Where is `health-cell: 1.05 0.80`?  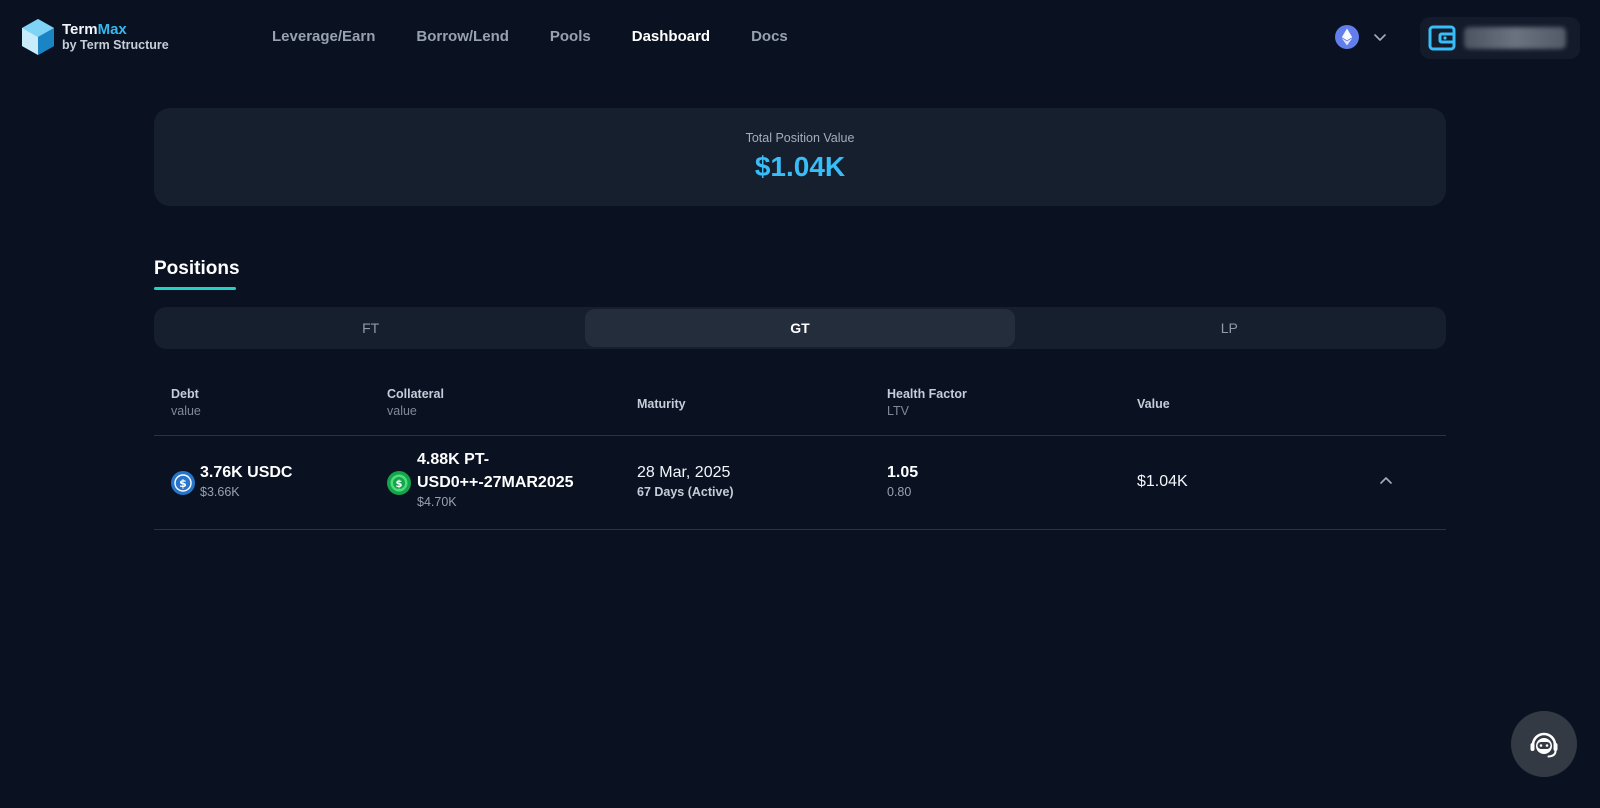 health-cell: 1.05 0.80 is located at coordinates (902, 480).